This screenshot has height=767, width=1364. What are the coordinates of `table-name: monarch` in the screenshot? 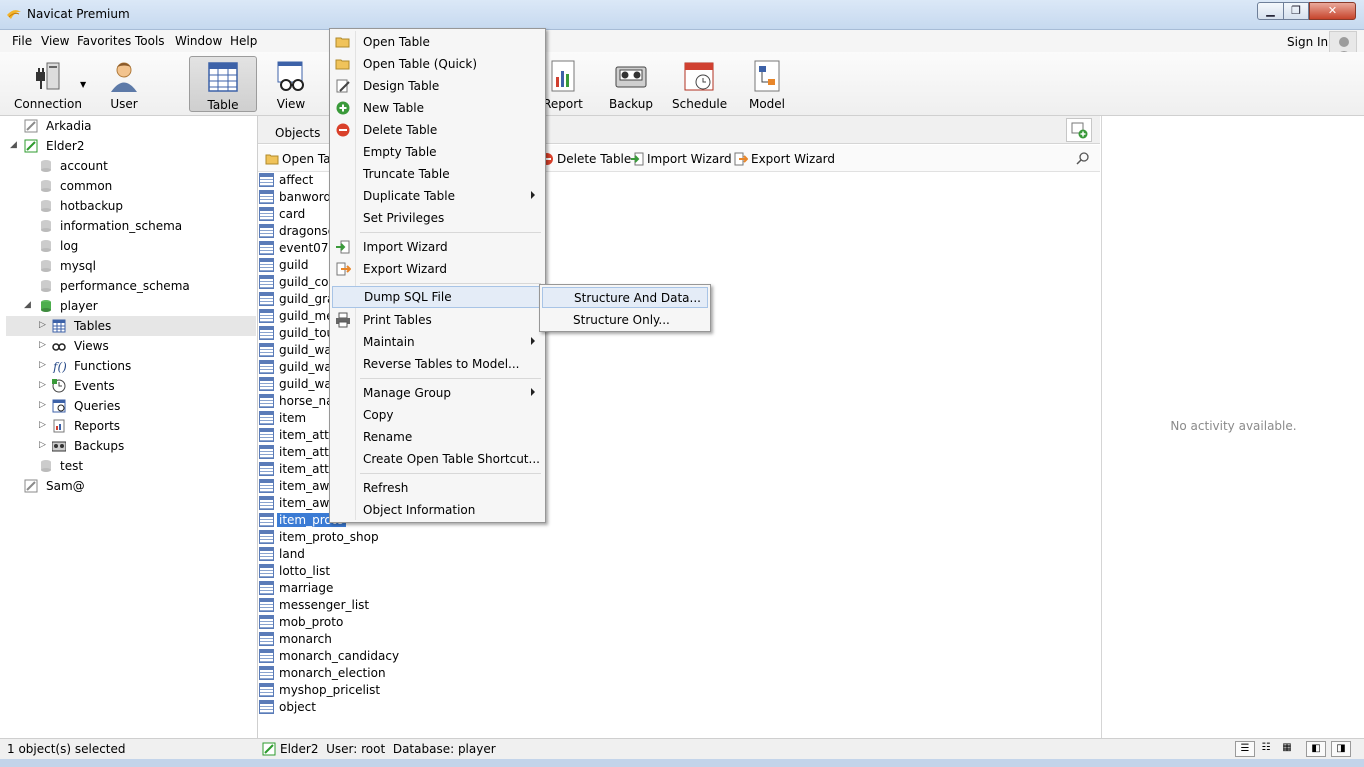 It's located at (305, 639).